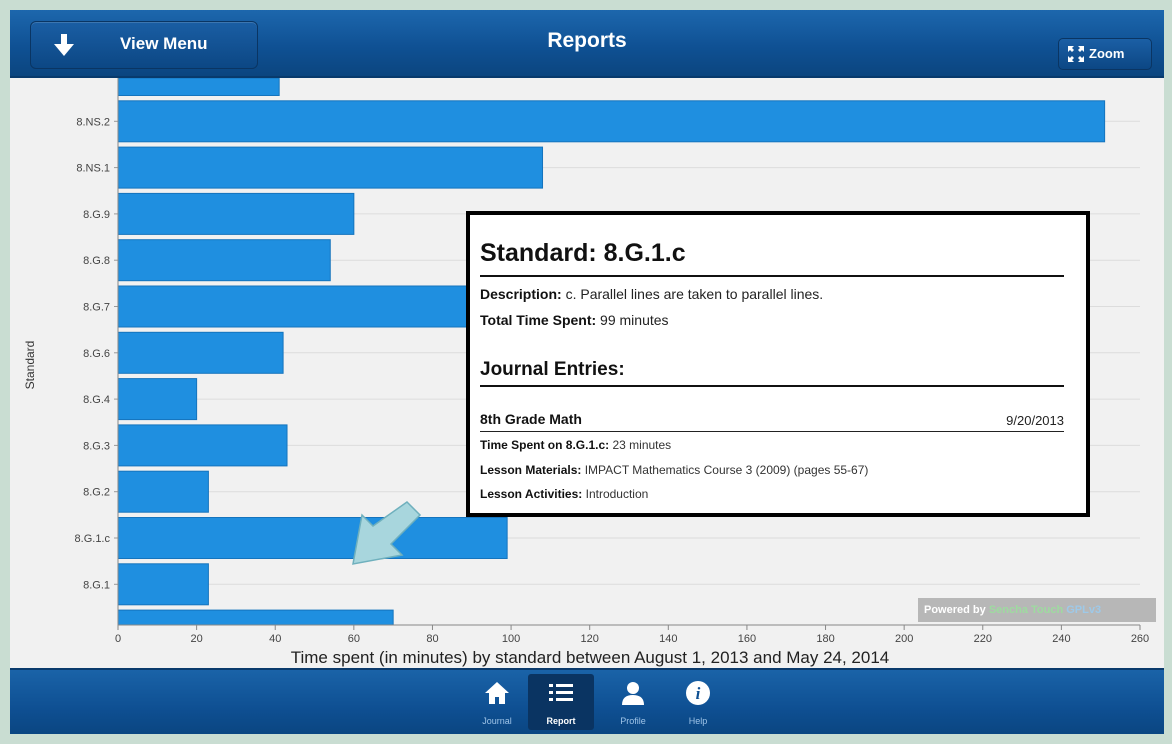 This screenshot has width=1172, height=744. What do you see at coordinates (552, 369) in the screenshot?
I see `journal-entries-heading: Journal Entries:` at bounding box center [552, 369].